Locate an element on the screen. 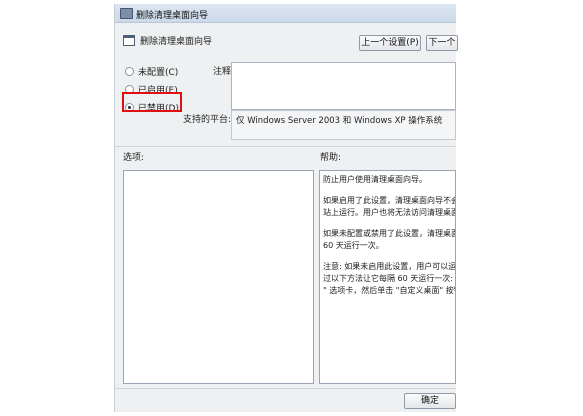 The height and width of the screenshot is (416, 583). options-label: 选项: is located at coordinates (134, 158).